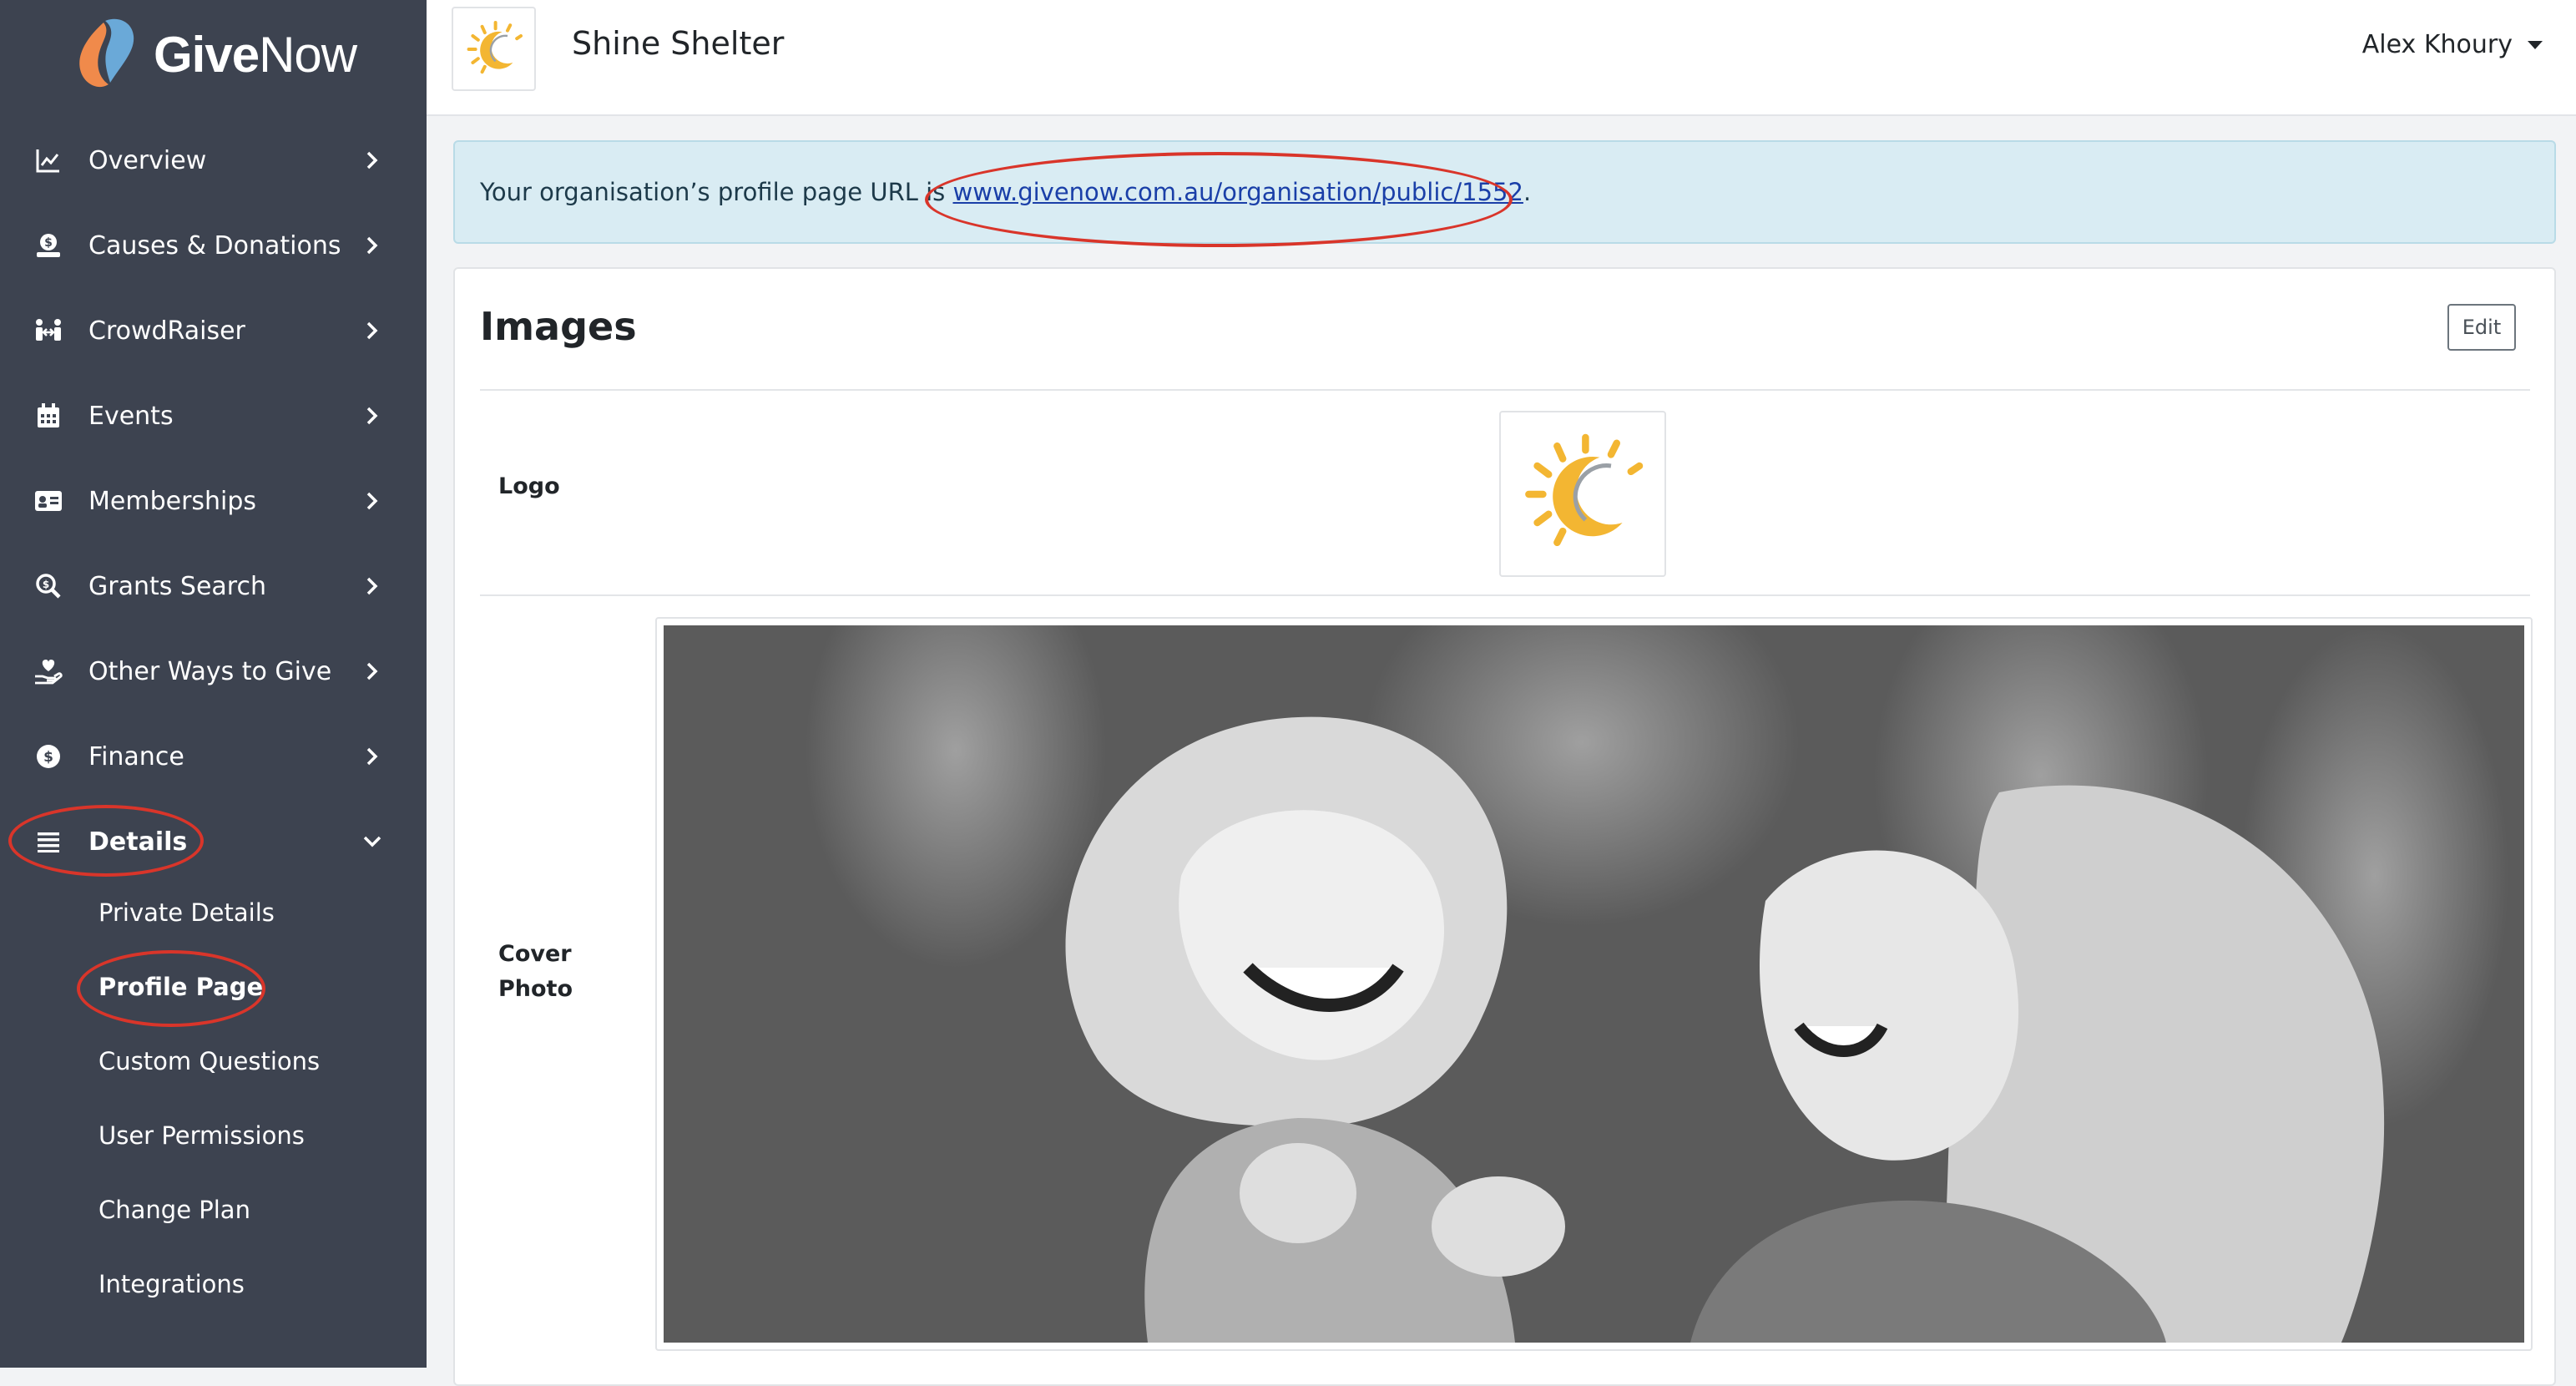 The image size is (2576, 1386). What do you see at coordinates (716, 192) in the screenshot?
I see `alert-text: Your organisation’s profile page URL is` at bounding box center [716, 192].